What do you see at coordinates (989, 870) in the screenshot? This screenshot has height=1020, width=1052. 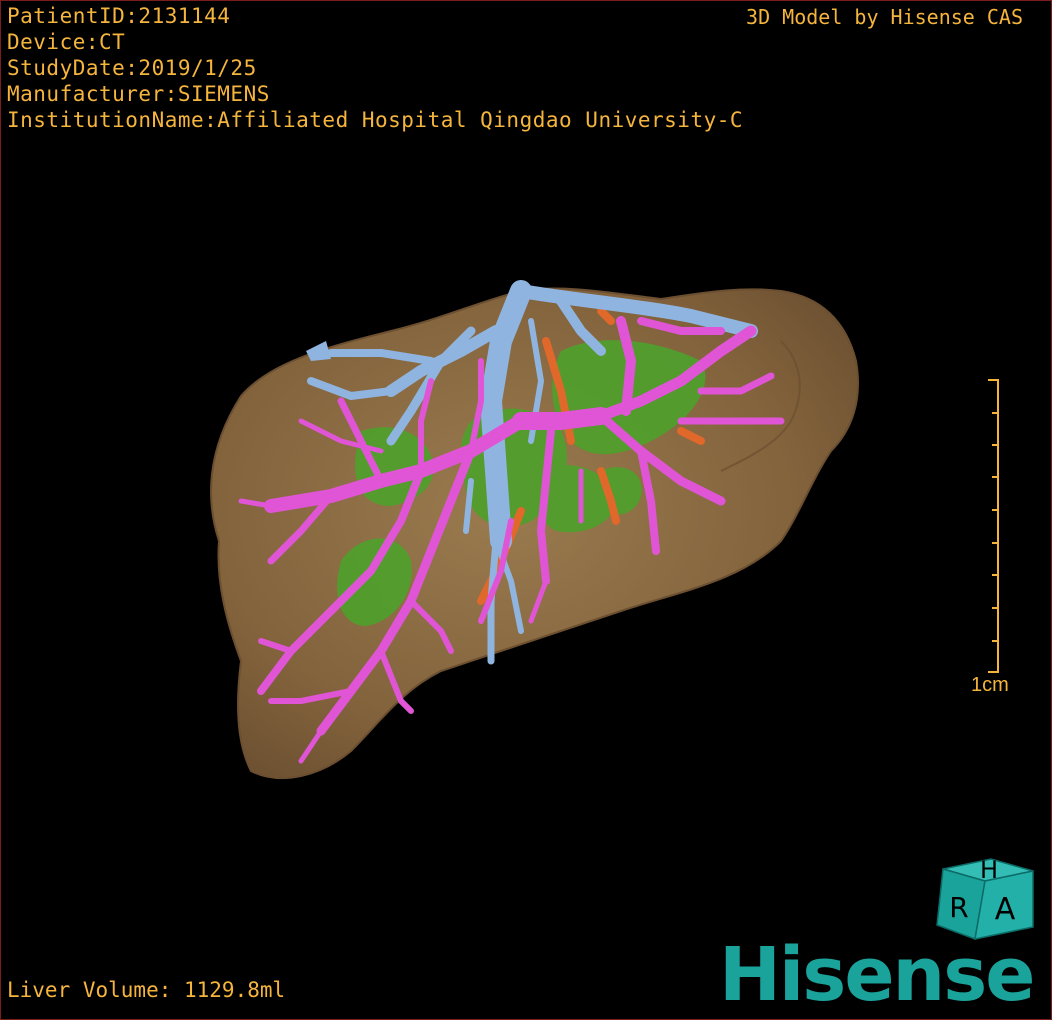 I see `cube-face-top: H` at bounding box center [989, 870].